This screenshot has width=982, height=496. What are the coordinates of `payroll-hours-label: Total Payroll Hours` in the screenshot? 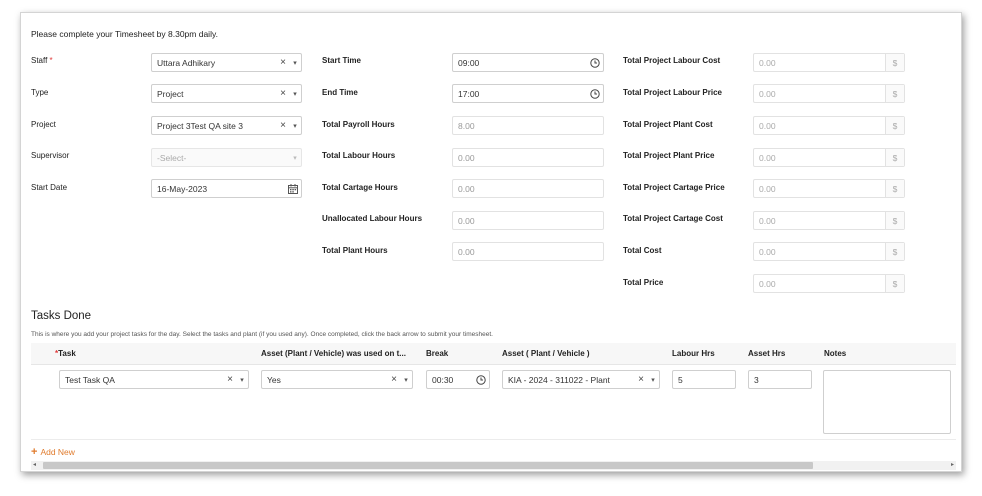 It's located at (358, 124).